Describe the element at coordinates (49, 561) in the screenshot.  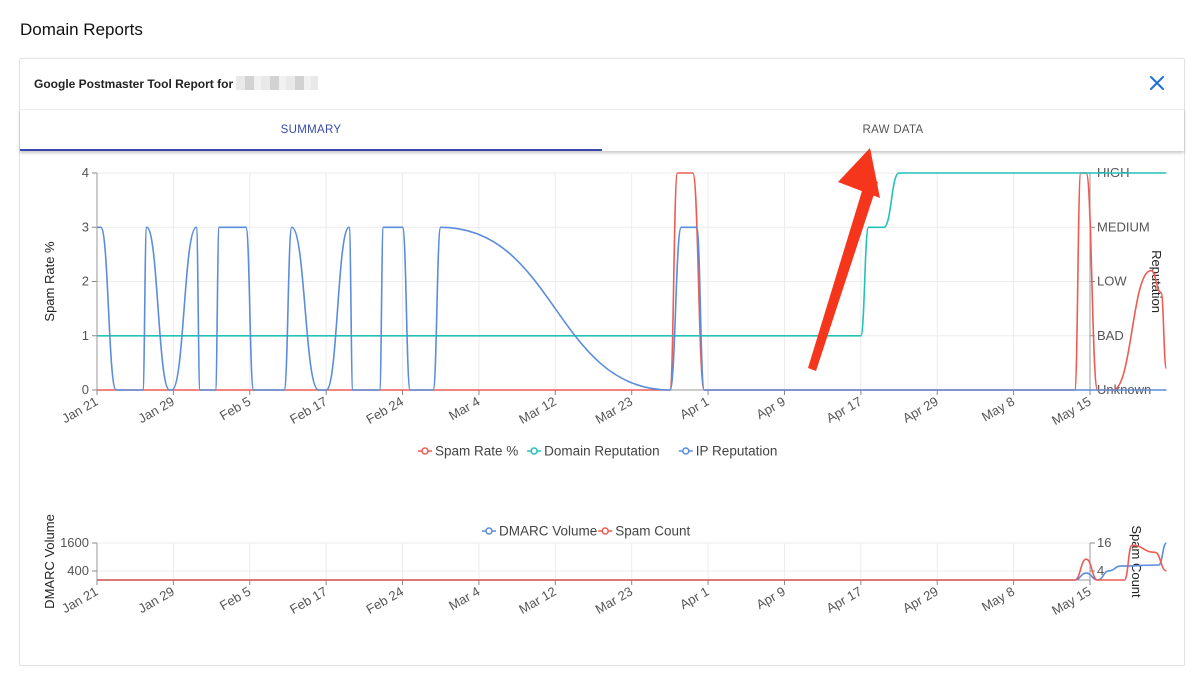
I see `y-axis-title: DMARC Volume` at that location.